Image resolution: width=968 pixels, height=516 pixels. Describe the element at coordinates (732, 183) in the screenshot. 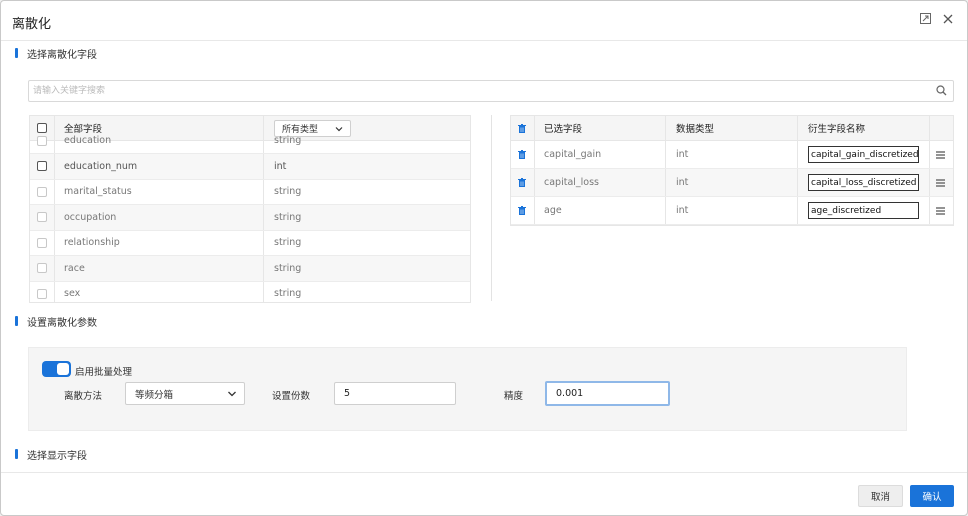

I see `table-row: capital_loss int` at that location.